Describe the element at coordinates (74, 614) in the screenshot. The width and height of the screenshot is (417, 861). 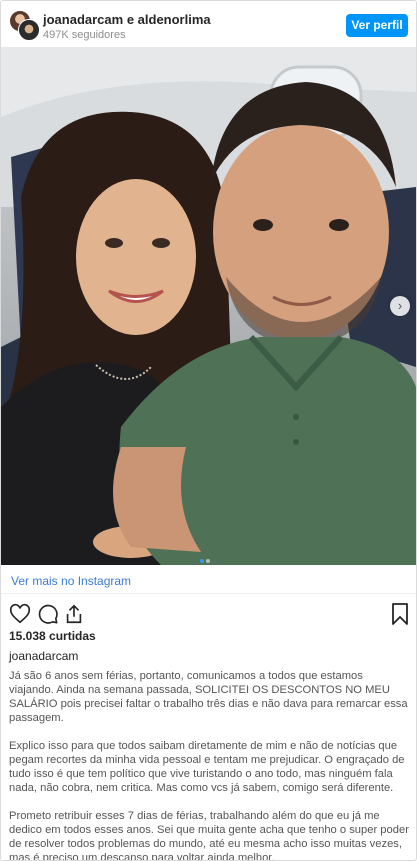
I see `share-icon` at that location.